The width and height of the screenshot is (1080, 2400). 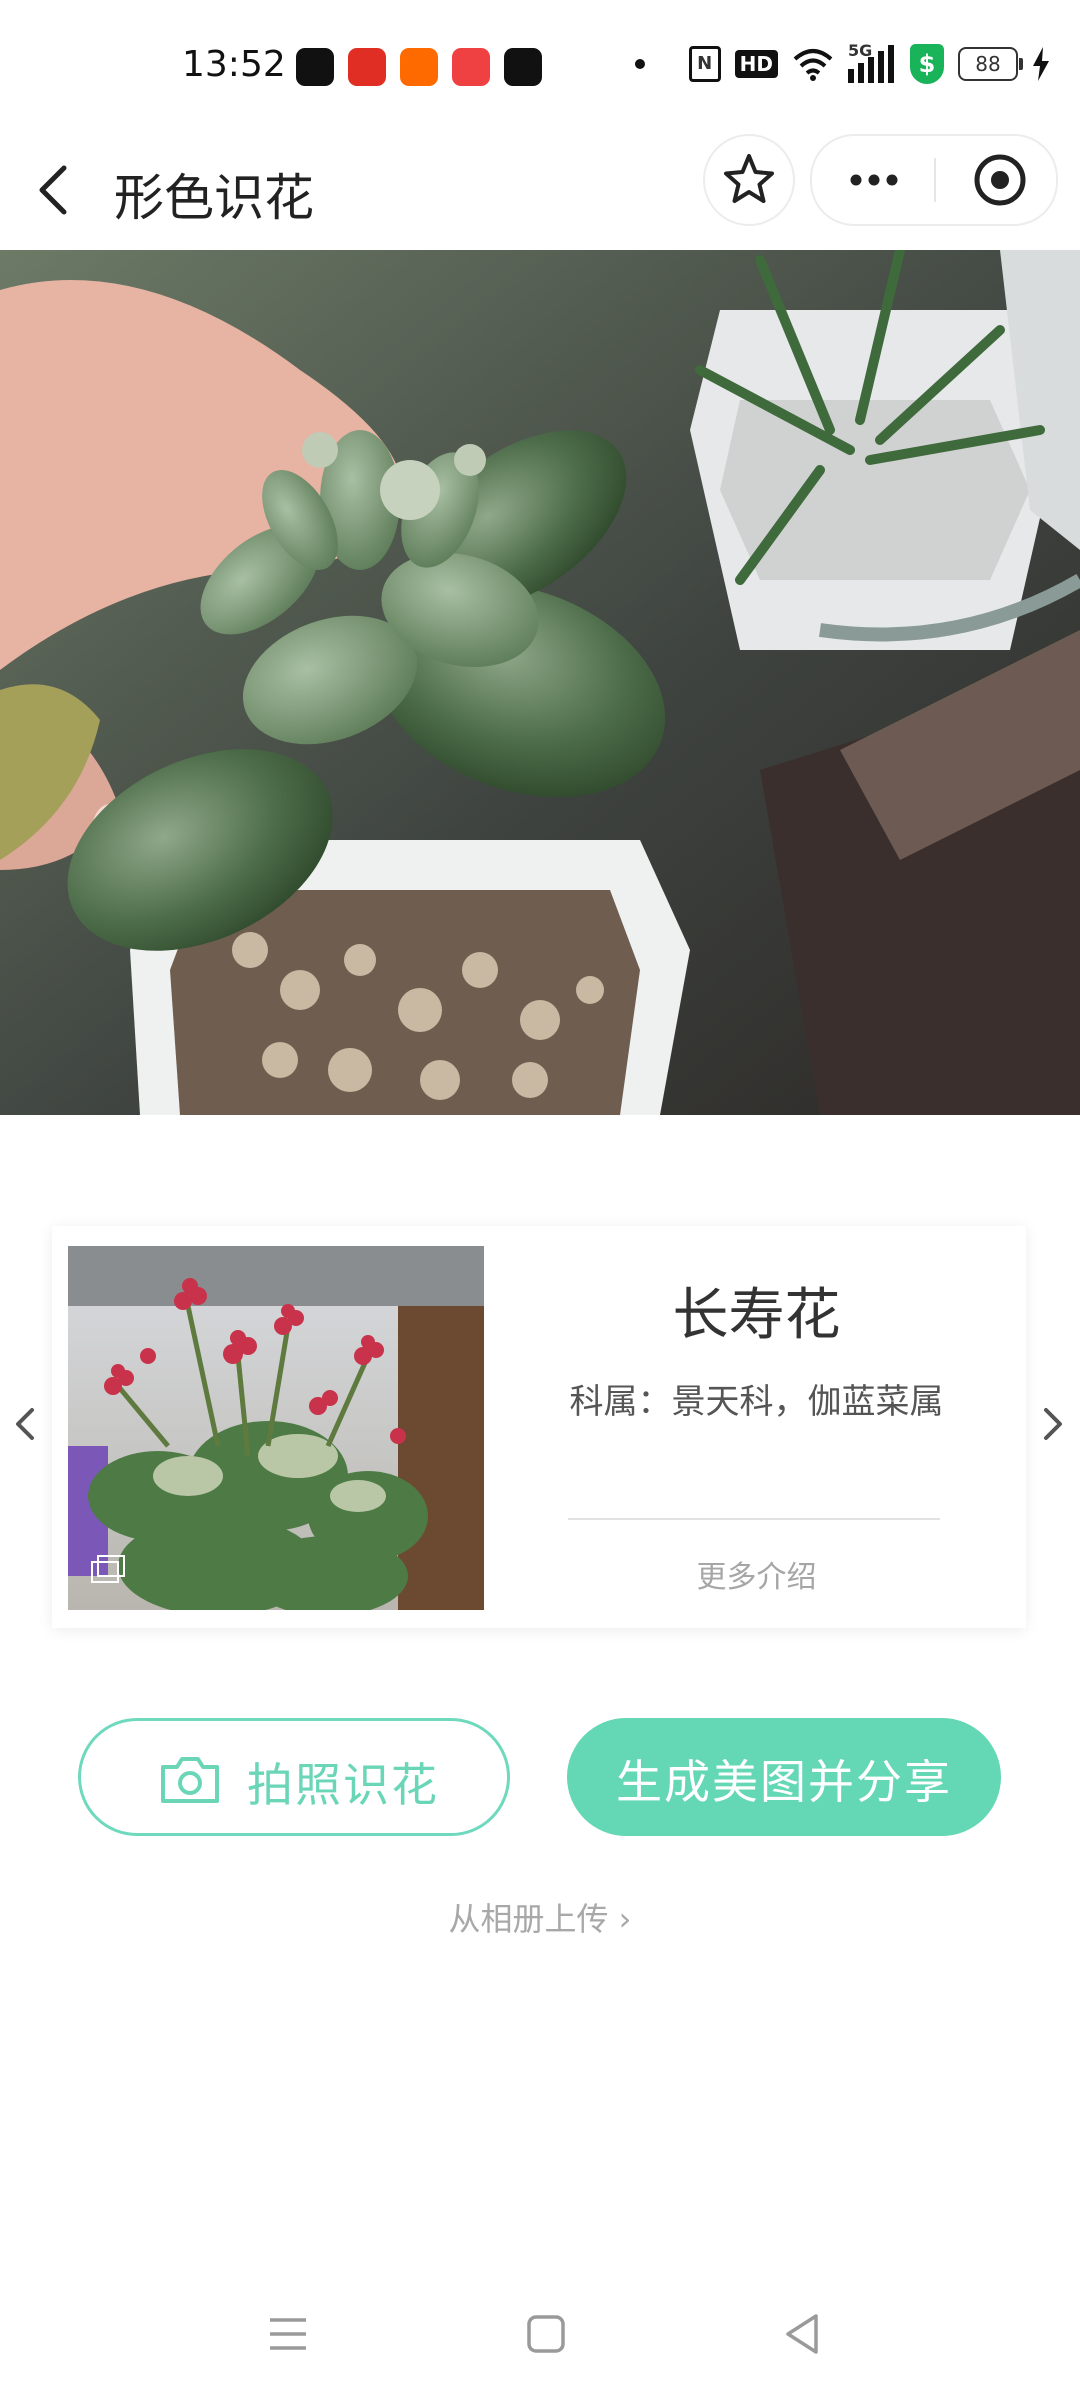 What do you see at coordinates (842, 62) in the screenshot?
I see `status-indicators: N HD 5G $ 88` at bounding box center [842, 62].